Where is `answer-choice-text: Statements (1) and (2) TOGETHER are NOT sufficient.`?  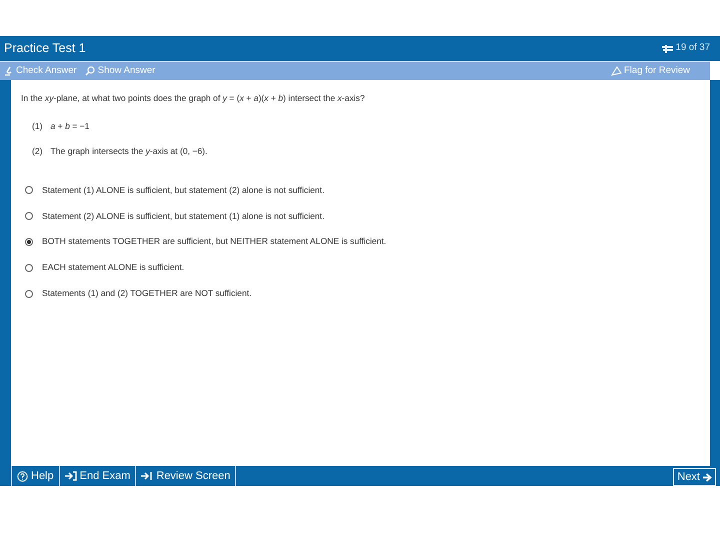 answer-choice-text: Statements (1) and (2) TOGETHER are NOT sufficient. is located at coordinates (147, 293).